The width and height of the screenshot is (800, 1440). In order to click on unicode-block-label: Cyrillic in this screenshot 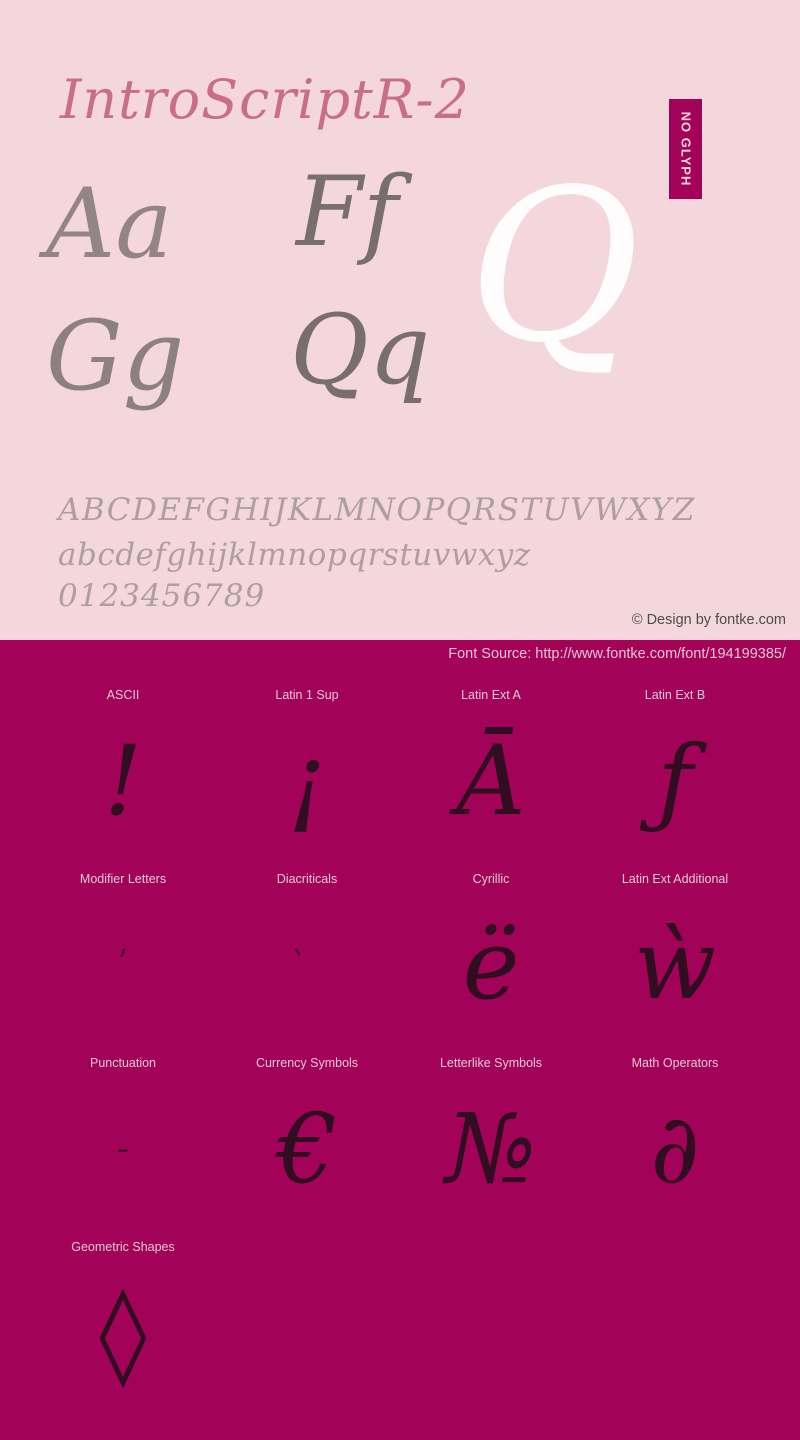, I will do `click(491, 879)`.